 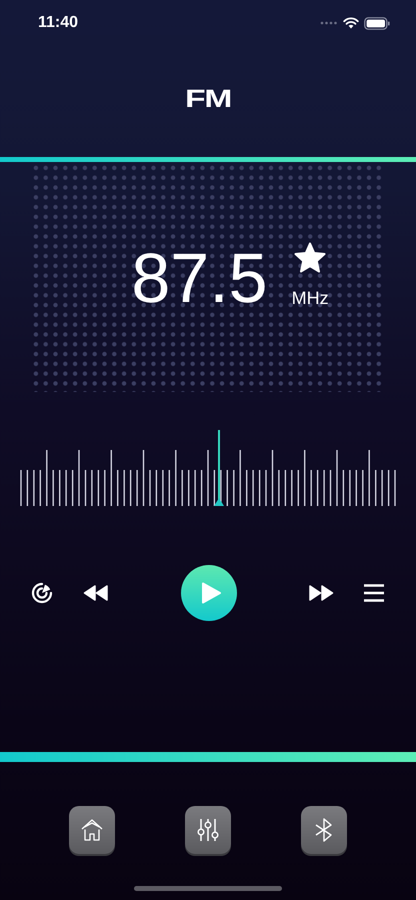 What do you see at coordinates (211, 593) in the screenshot?
I see `play-icon` at bounding box center [211, 593].